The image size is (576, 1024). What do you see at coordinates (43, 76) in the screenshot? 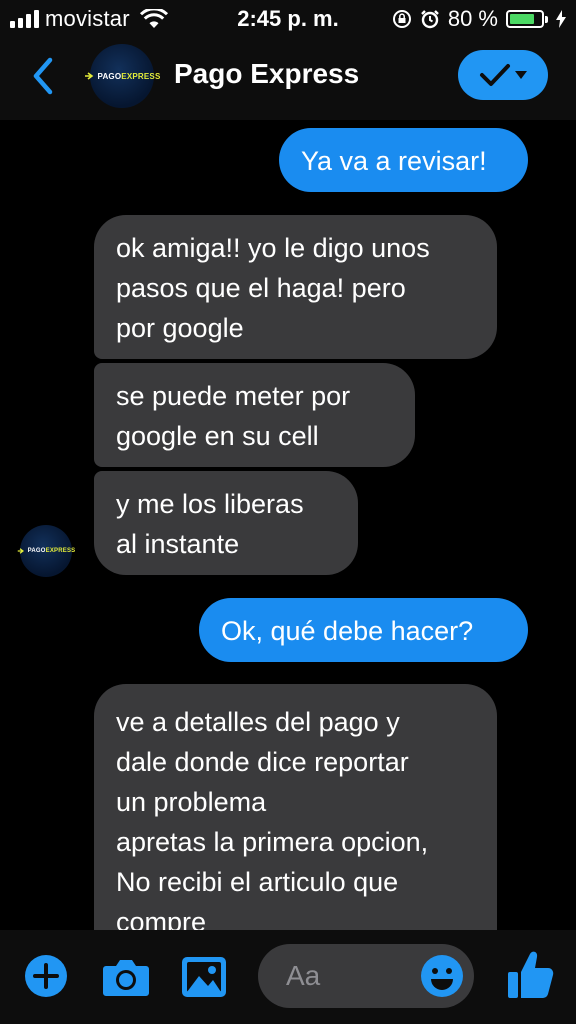
I see `back-chevron-icon` at bounding box center [43, 76].